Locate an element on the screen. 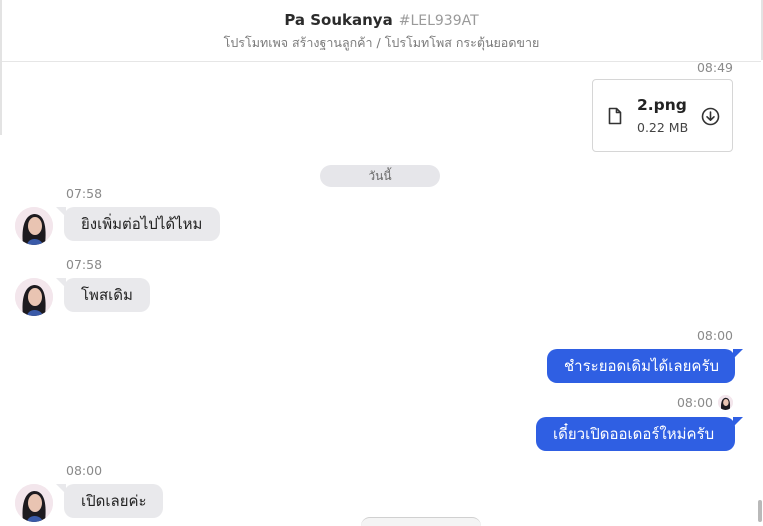 This screenshot has width=763, height=526. incoming-message-bubble: โพสเดิม is located at coordinates (107, 295).